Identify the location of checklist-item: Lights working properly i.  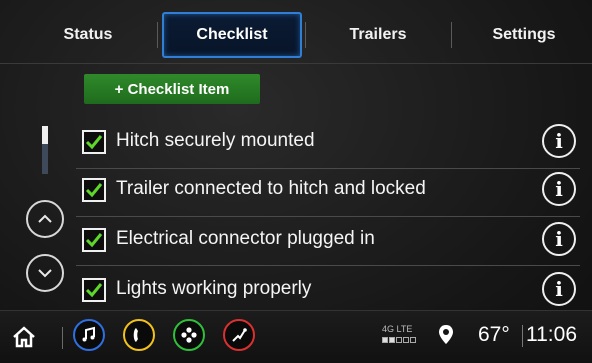
(330, 290).